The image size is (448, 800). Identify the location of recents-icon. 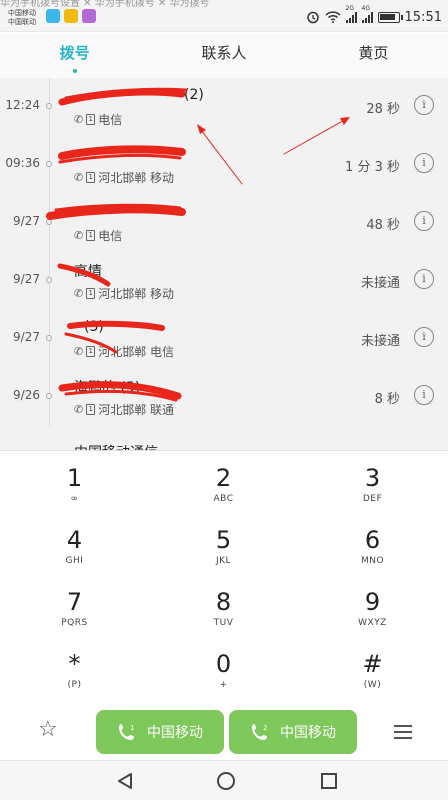
(329, 781).